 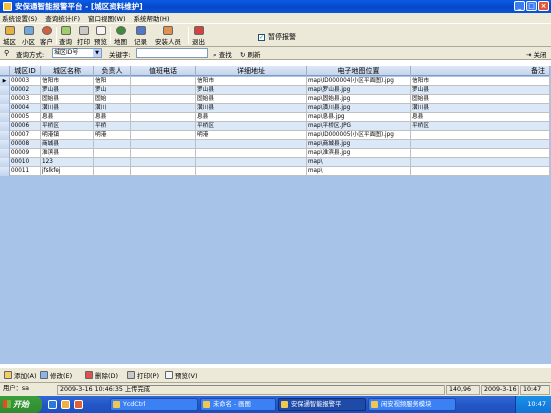 What do you see at coordinates (19, 18) in the screenshot?
I see `menu-system-settings: 系统设置(S)` at bounding box center [19, 18].